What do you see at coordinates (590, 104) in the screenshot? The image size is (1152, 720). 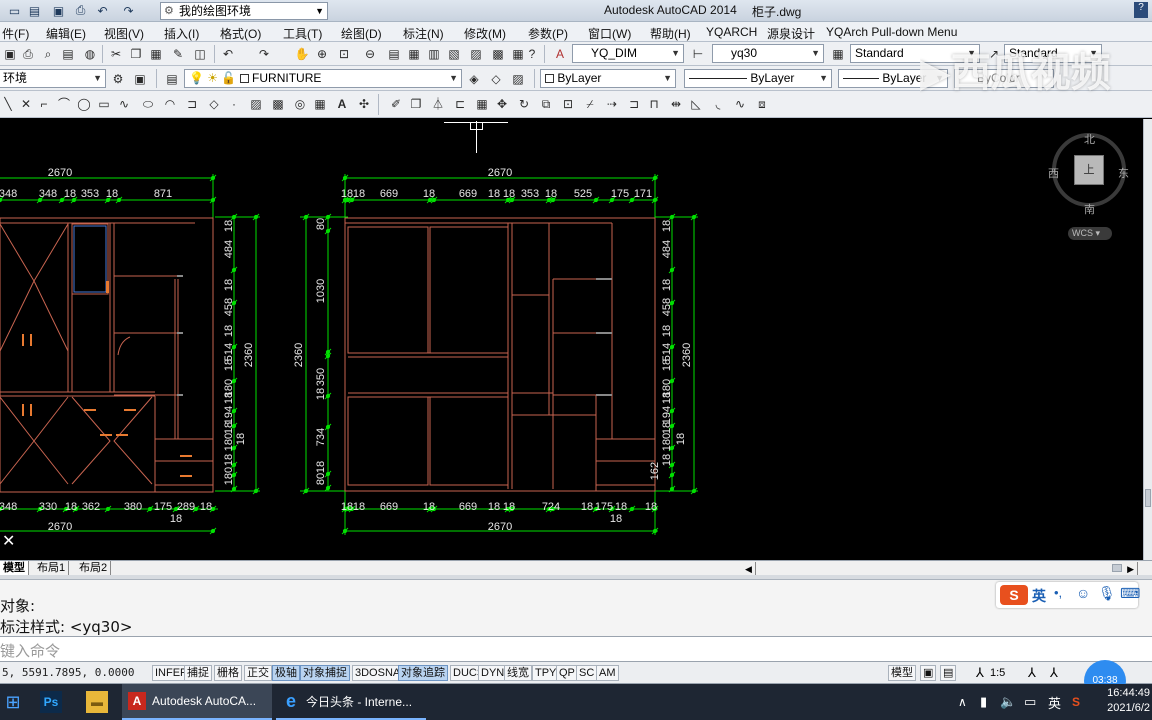 I see `trim-icon: ⌿` at bounding box center [590, 104].